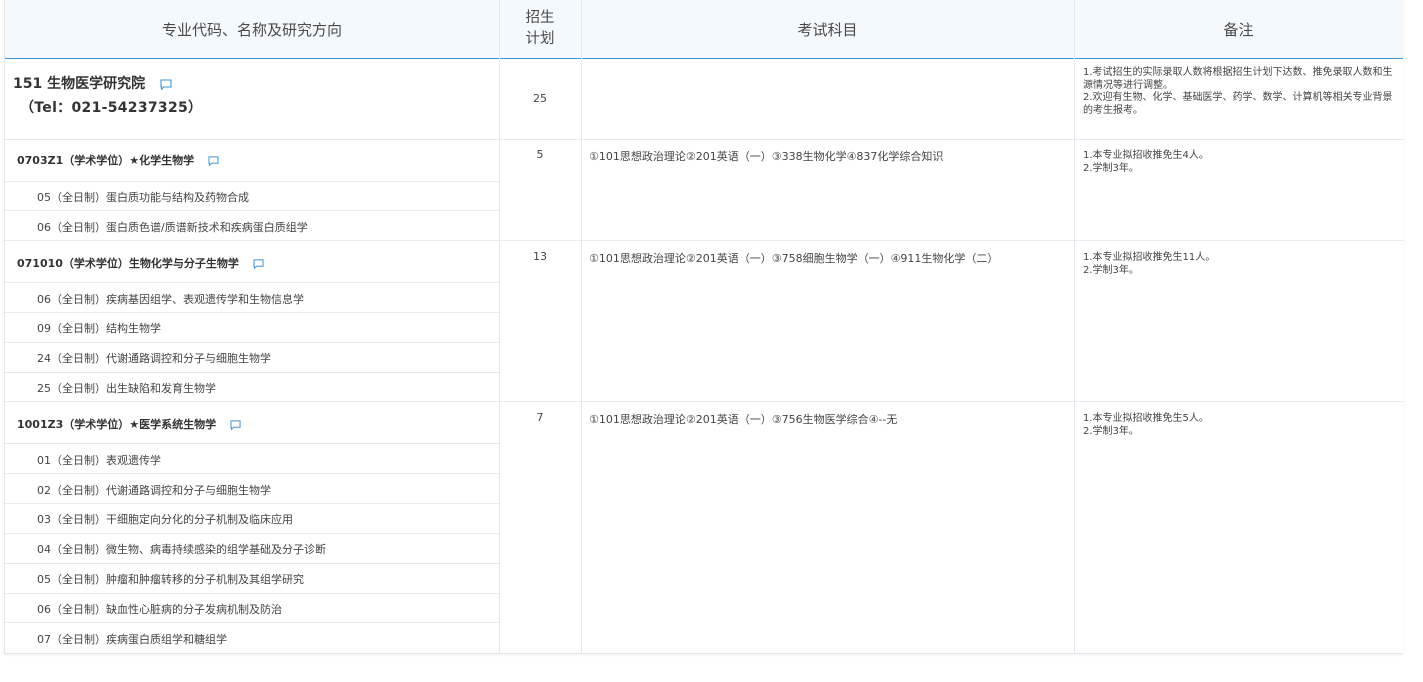  What do you see at coordinates (154, 358) in the screenshot?
I see `direction-item: 24（全日制）代谢通路调控和分子与细胞生物学` at bounding box center [154, 358].